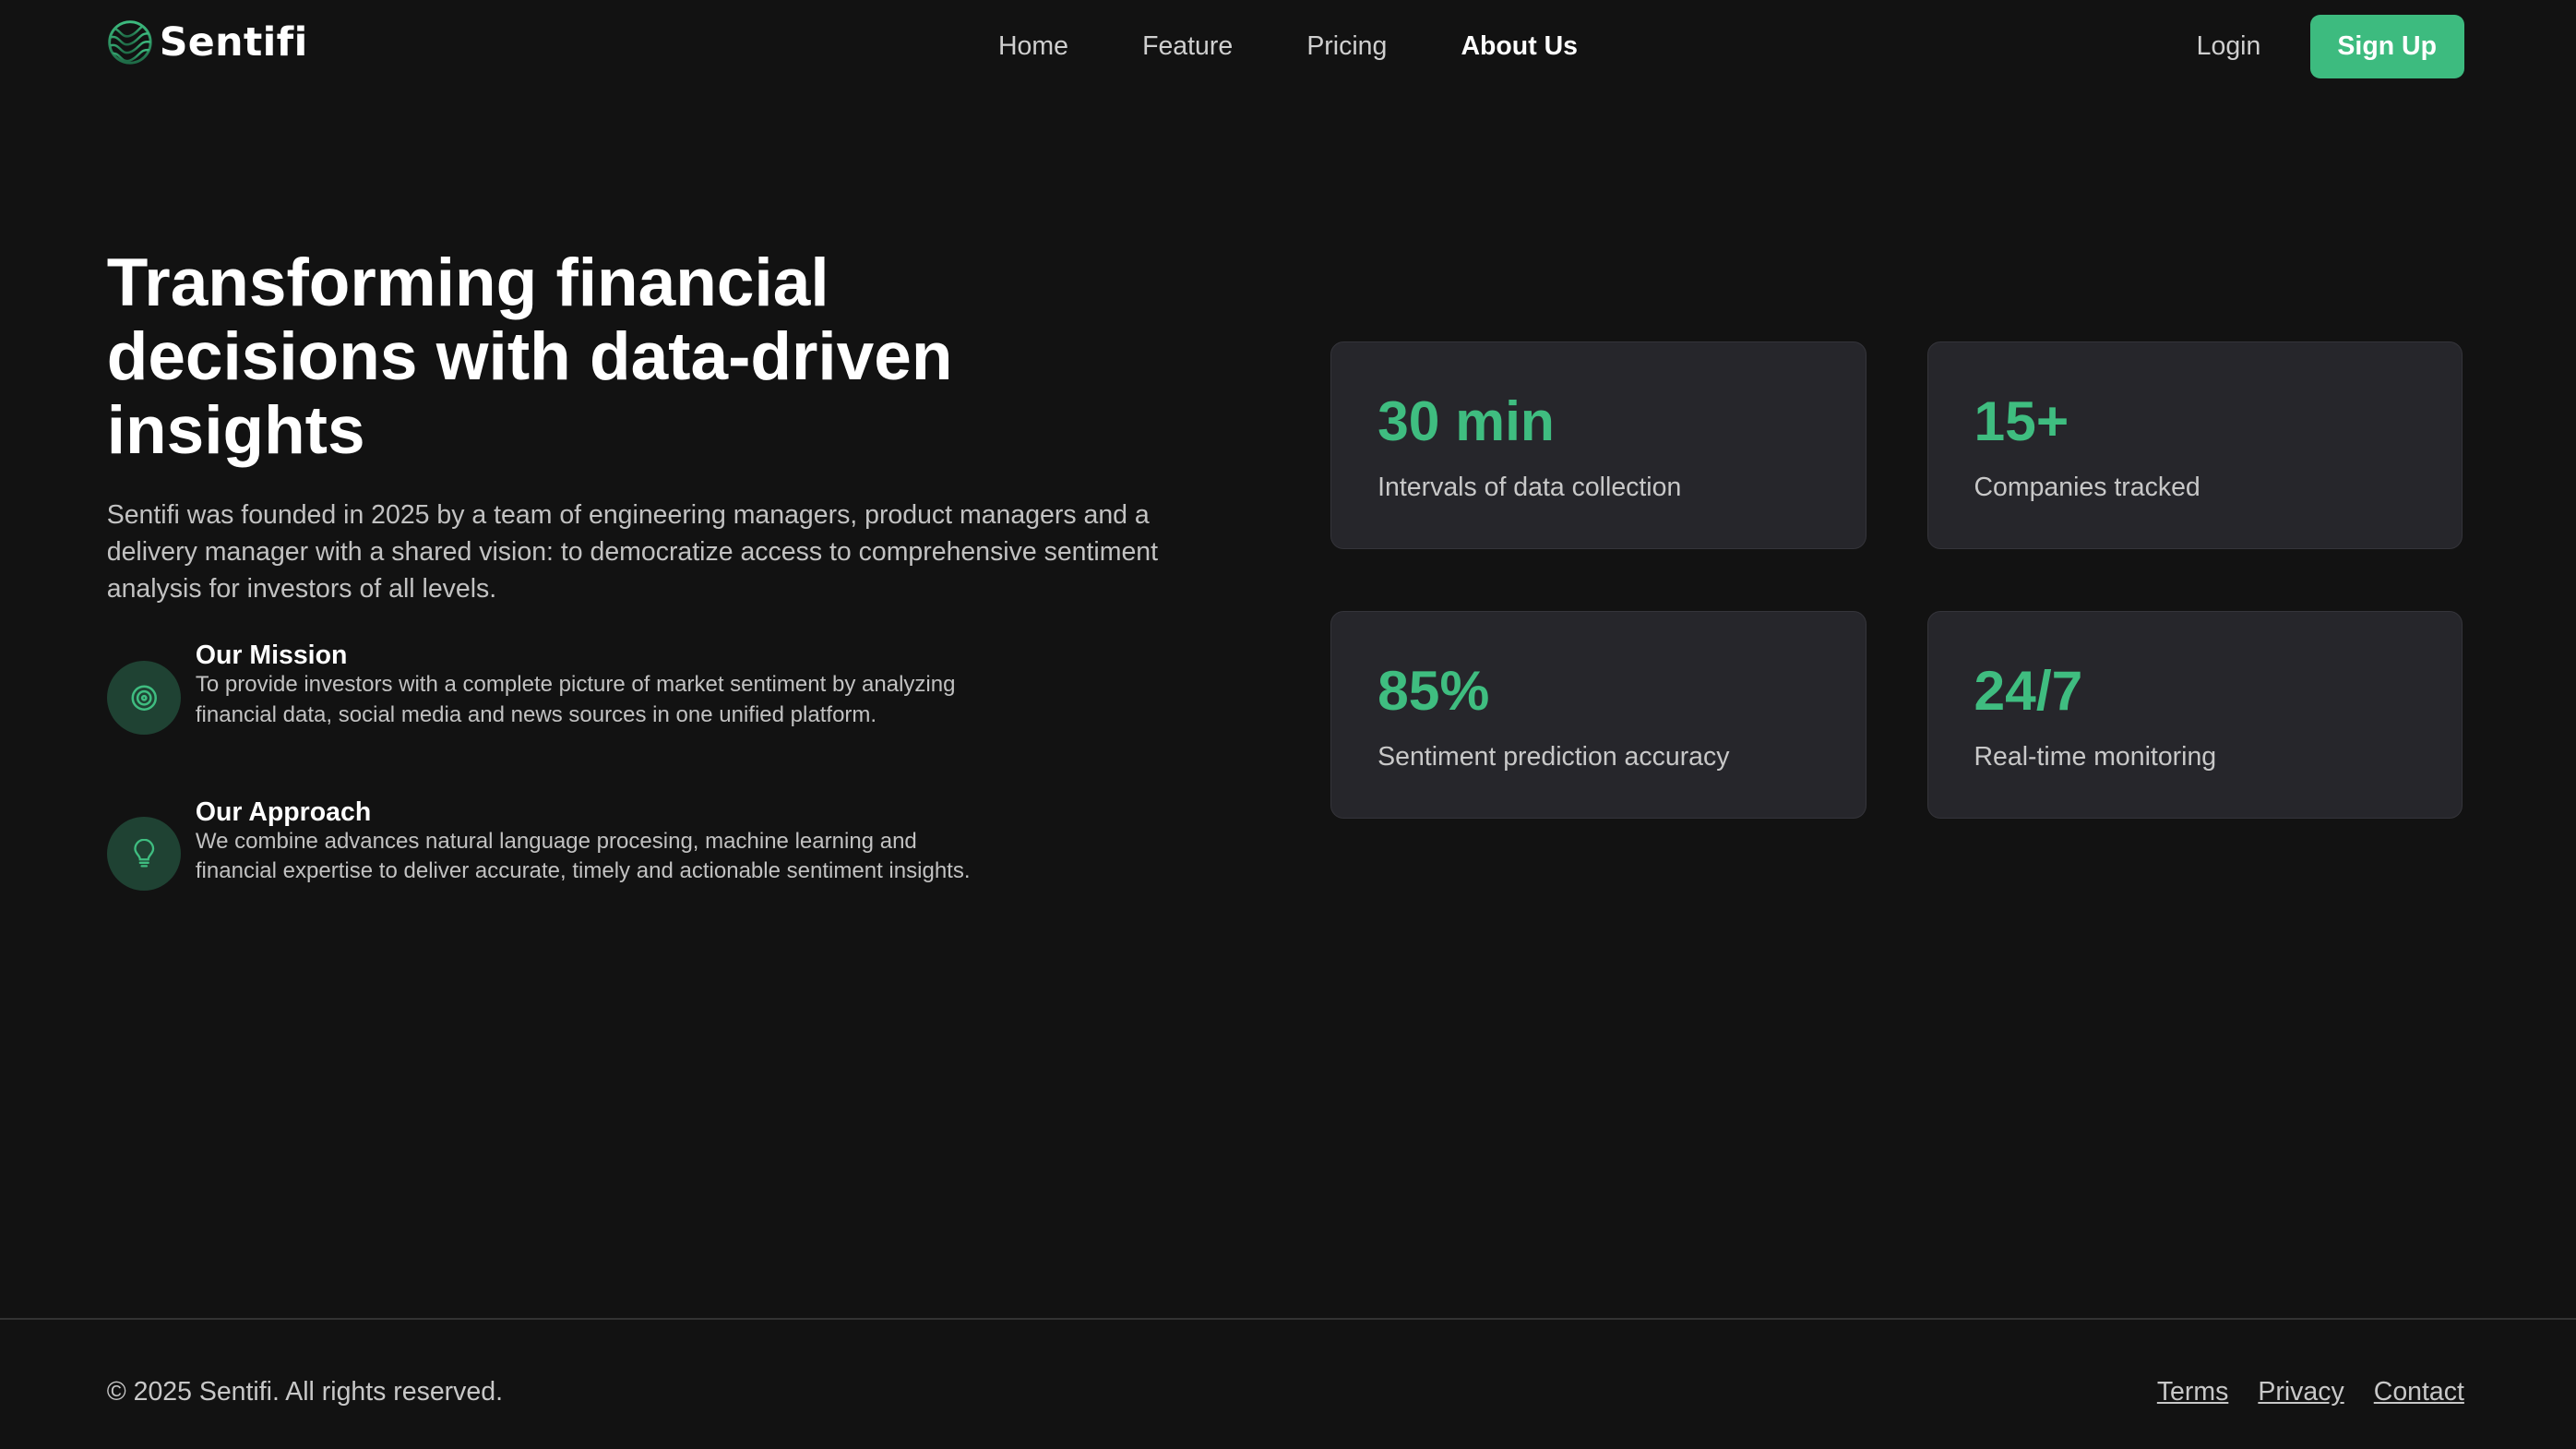 This screenshot has width=2576, height=1449. Describe the element at coordinates (2028, 691) in the screenshot. I see `stat-value: 24/7` at that location.